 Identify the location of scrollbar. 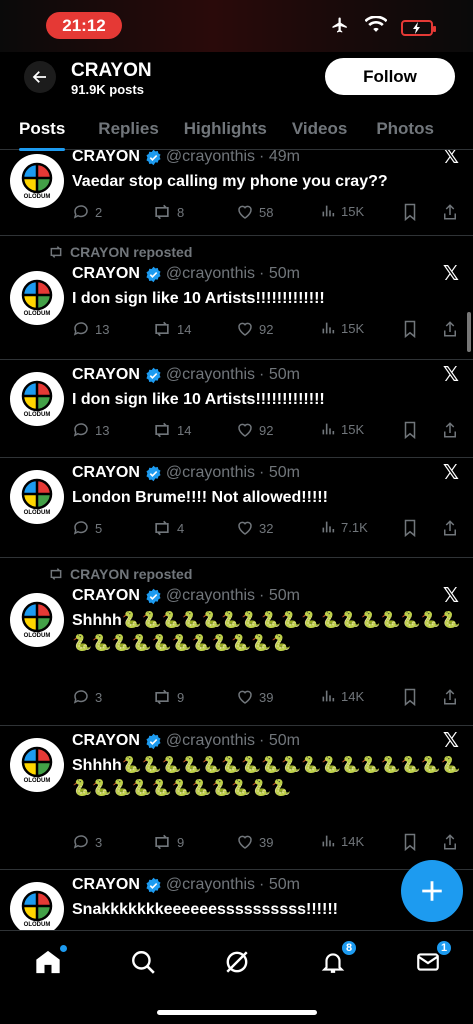
(469, 332).